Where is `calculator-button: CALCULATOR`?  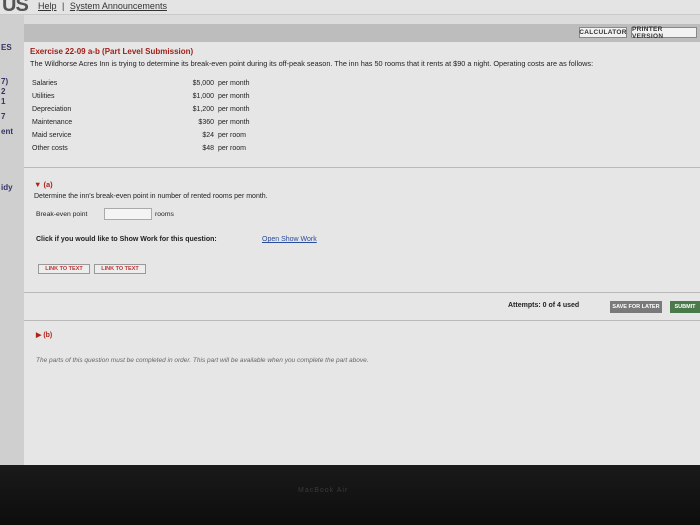
calculator-button: CALCULATOR is located at coordinates (603, 32).